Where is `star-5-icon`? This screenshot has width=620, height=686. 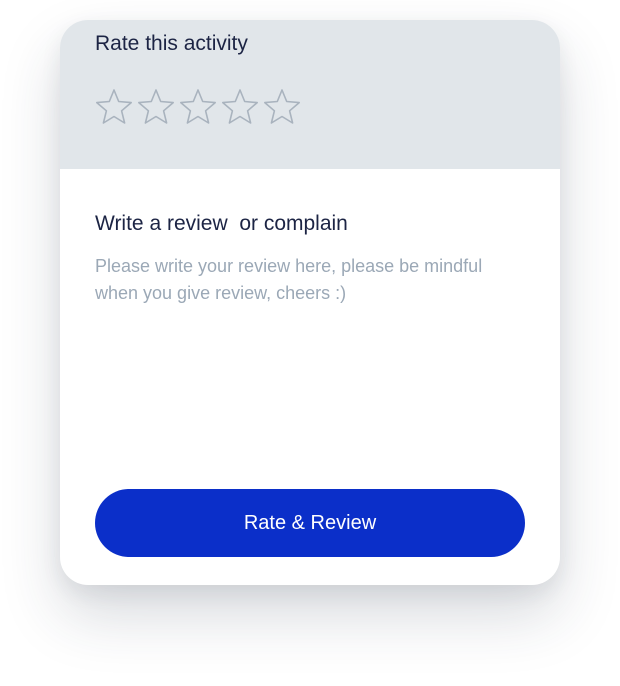 star-5-icon is located at coordinates (282, 107).